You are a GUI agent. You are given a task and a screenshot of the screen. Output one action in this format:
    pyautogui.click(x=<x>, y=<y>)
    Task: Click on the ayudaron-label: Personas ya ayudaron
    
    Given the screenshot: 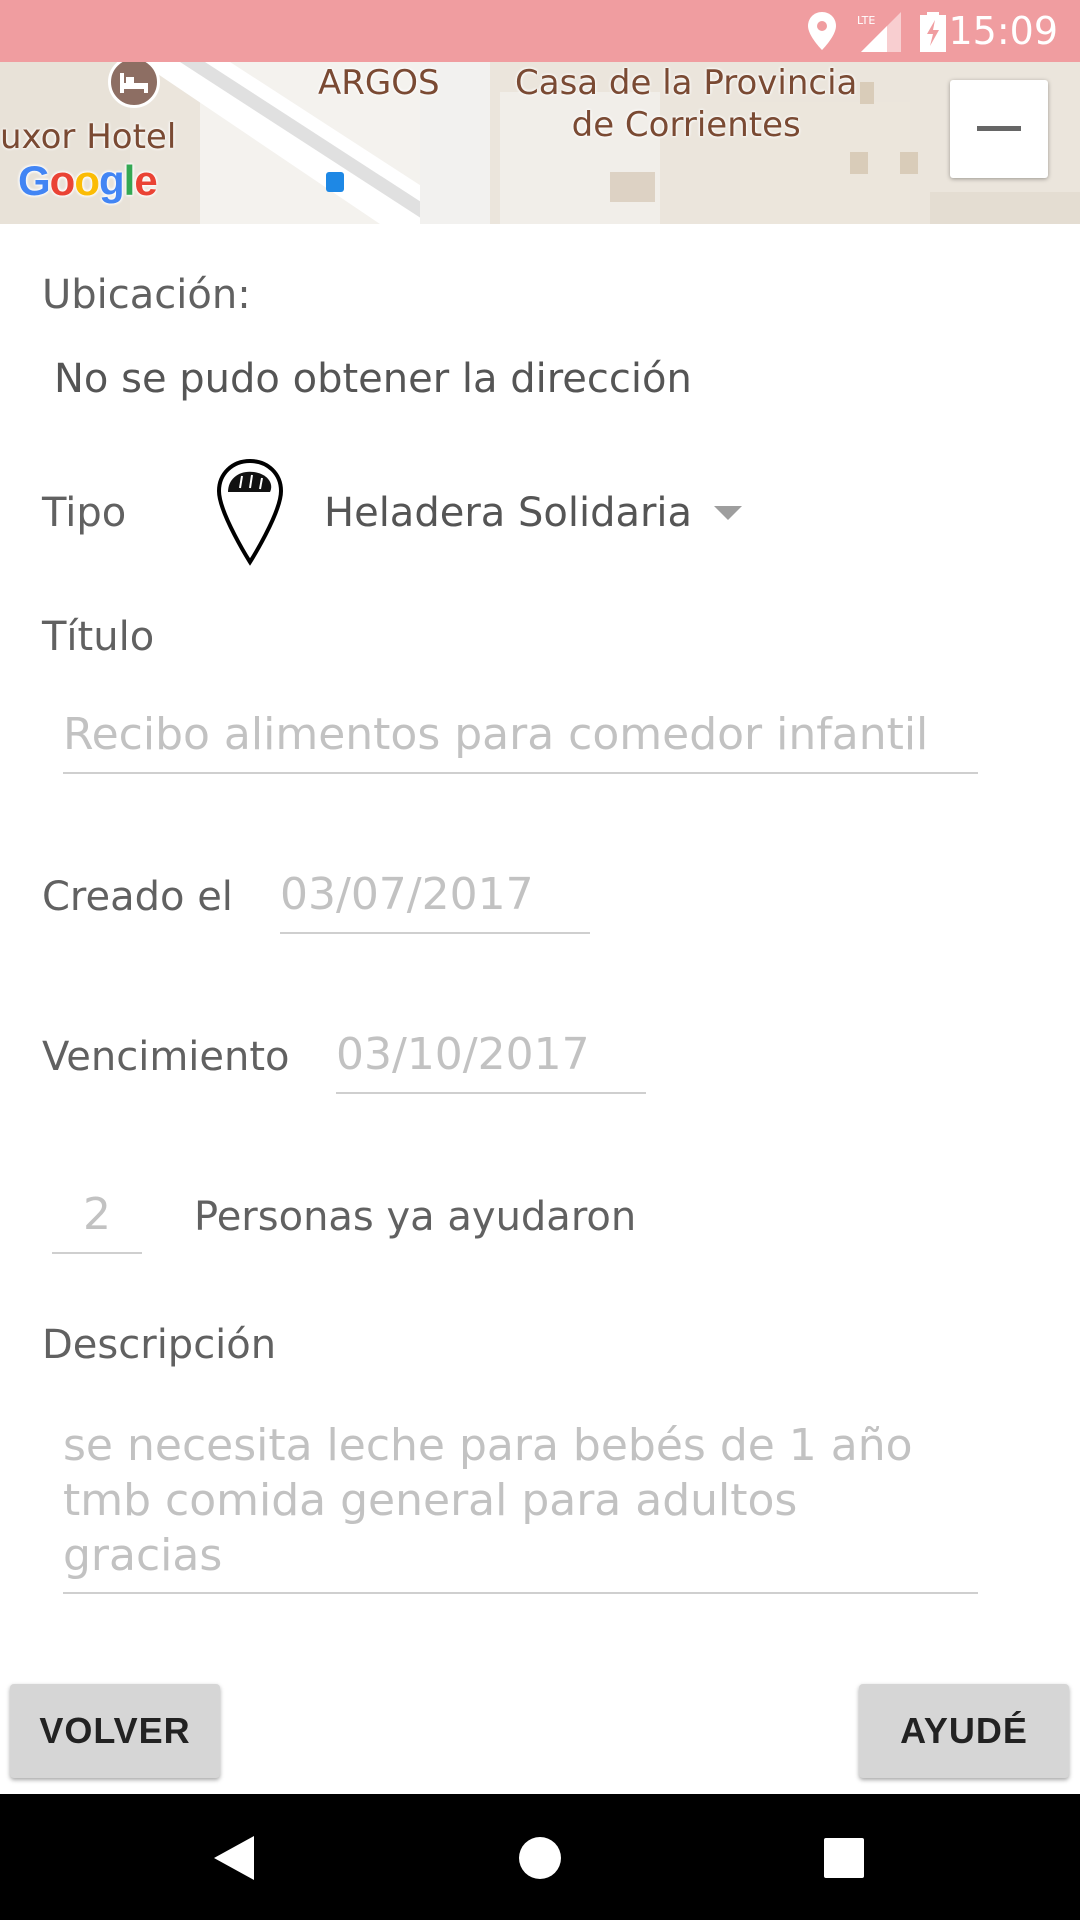 What is the action you would take?
    pyautogui.click(x=415, y=1217)
    